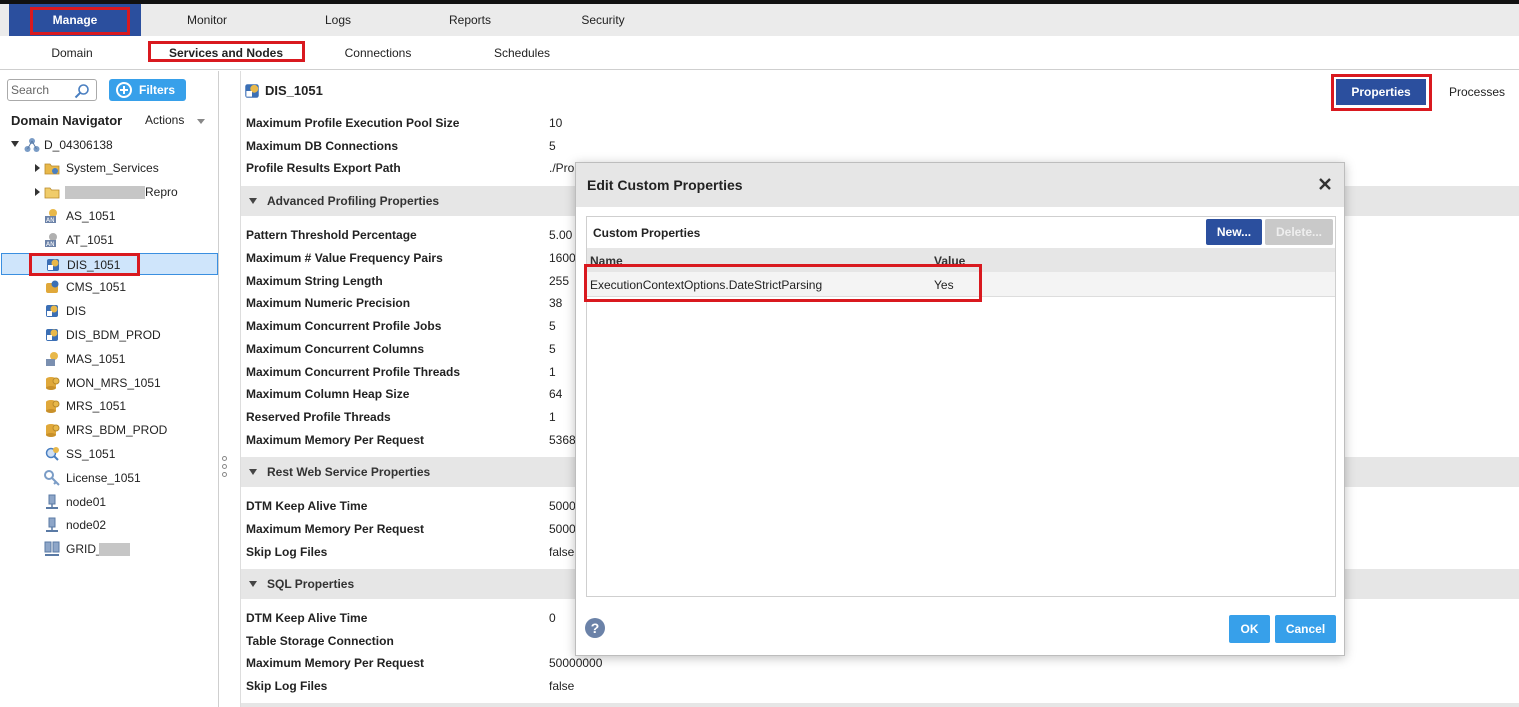  I want to click on license-key-icon, so click(52, 478).